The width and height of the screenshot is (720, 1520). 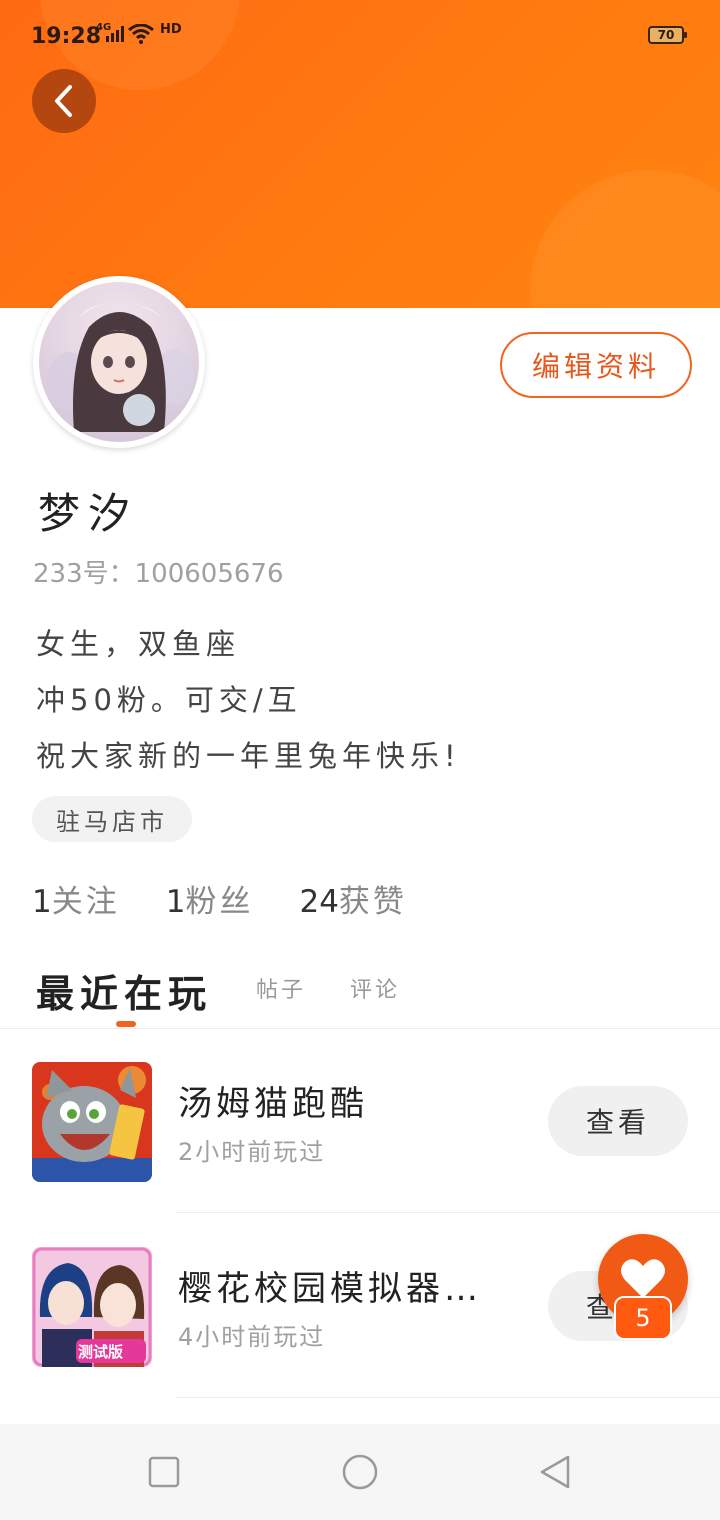 I want to click on profile-id: 233号：100605676, so click(x=158, y=574).